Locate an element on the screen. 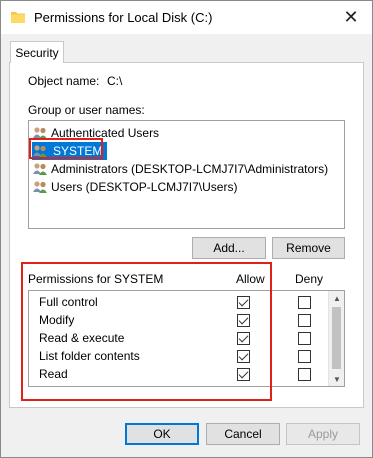 Image resolution: width=373 pixels, height=458 pixels. deny-header: Deny is located at coordinates (309, 279).